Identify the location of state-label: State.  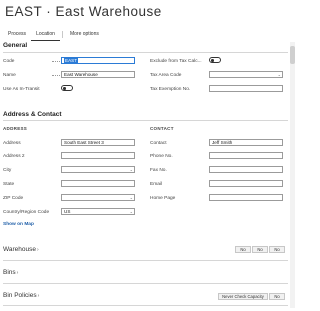
(9, 184).